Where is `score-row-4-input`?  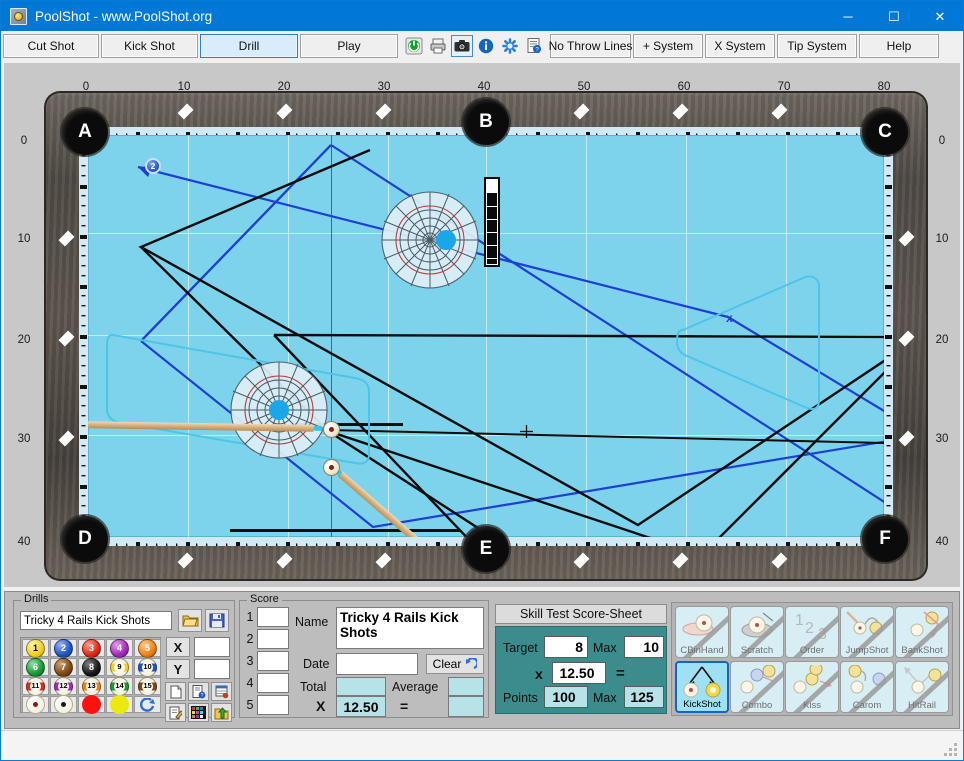 score-row-4-input is located at coordinates (273, 683).